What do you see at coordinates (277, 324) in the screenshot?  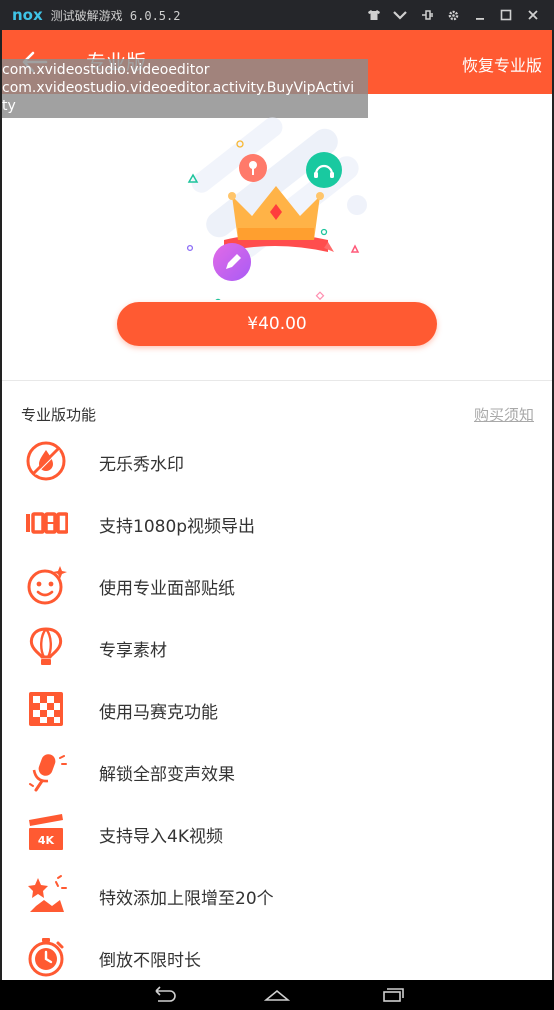 I see `buy-price-button: ¥40.00` at bounding box center [277, 324].